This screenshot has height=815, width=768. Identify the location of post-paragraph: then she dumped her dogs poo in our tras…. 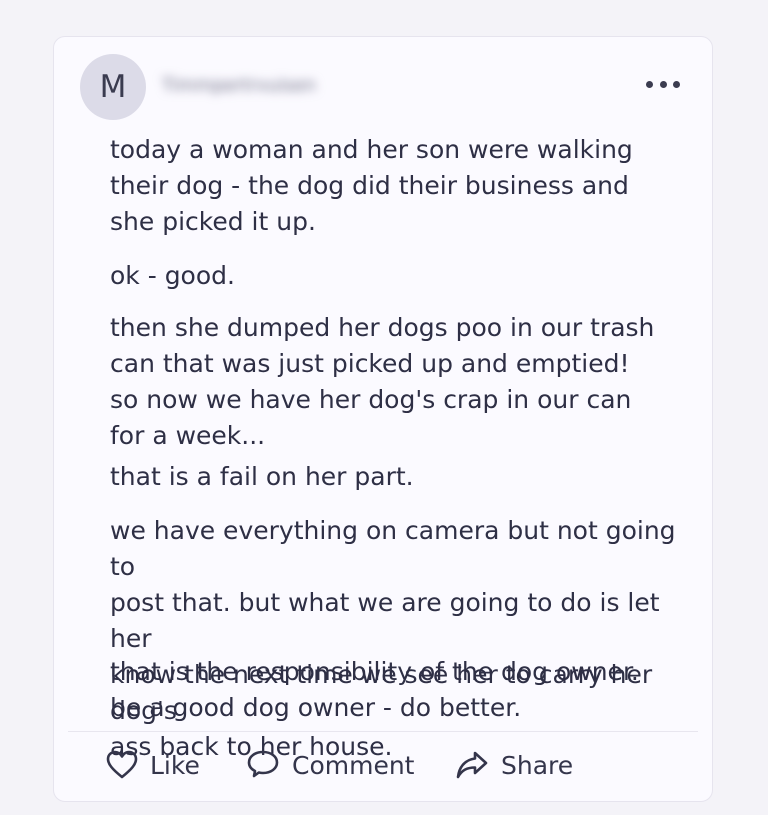
(382, 381).